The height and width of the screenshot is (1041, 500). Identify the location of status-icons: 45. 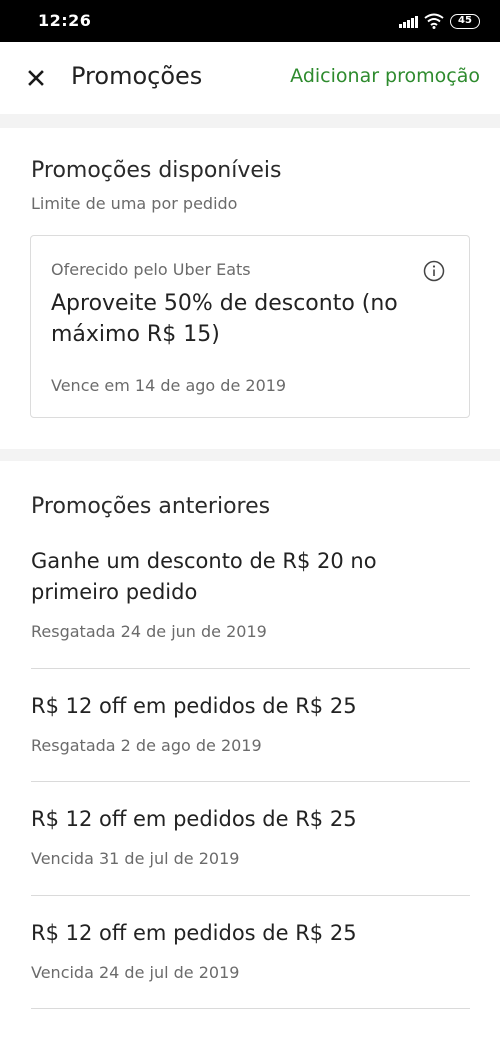
(439, 21).